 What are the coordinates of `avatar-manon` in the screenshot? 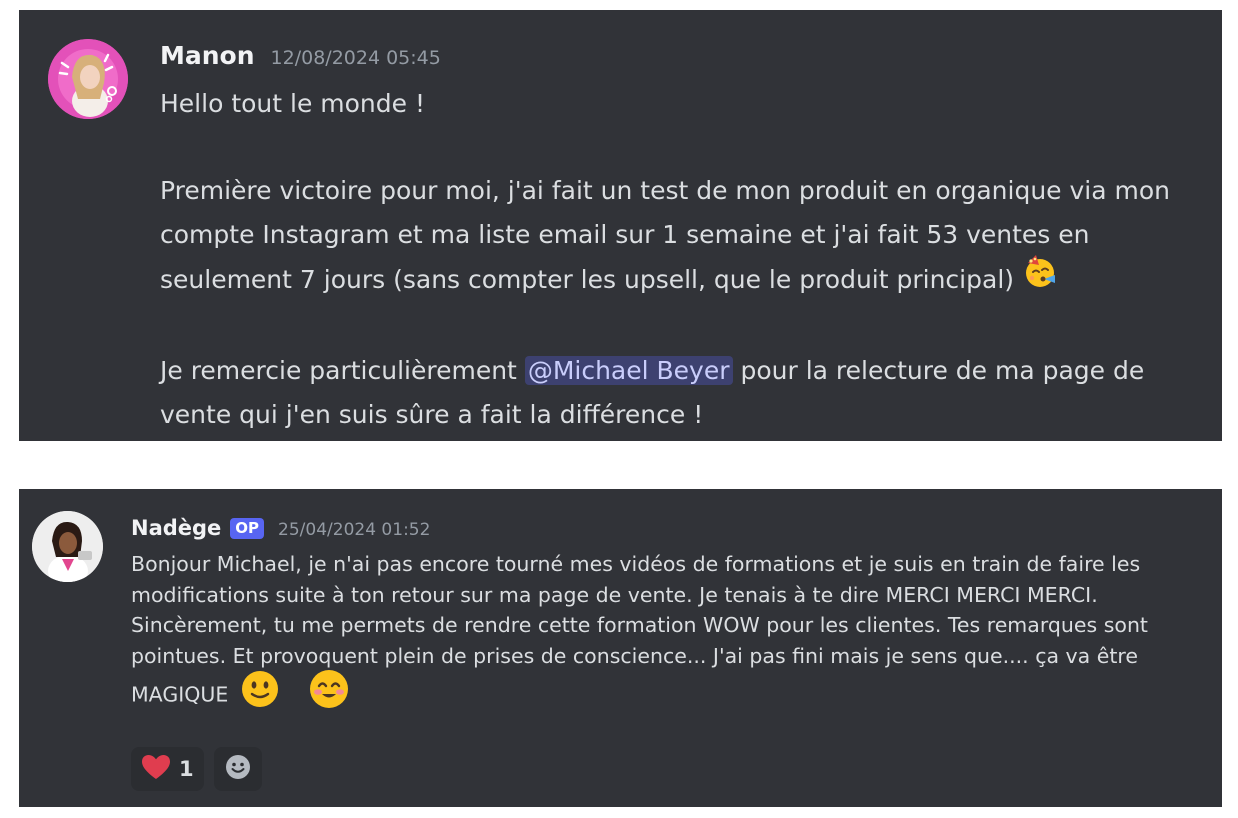 It's located at (88, 79).